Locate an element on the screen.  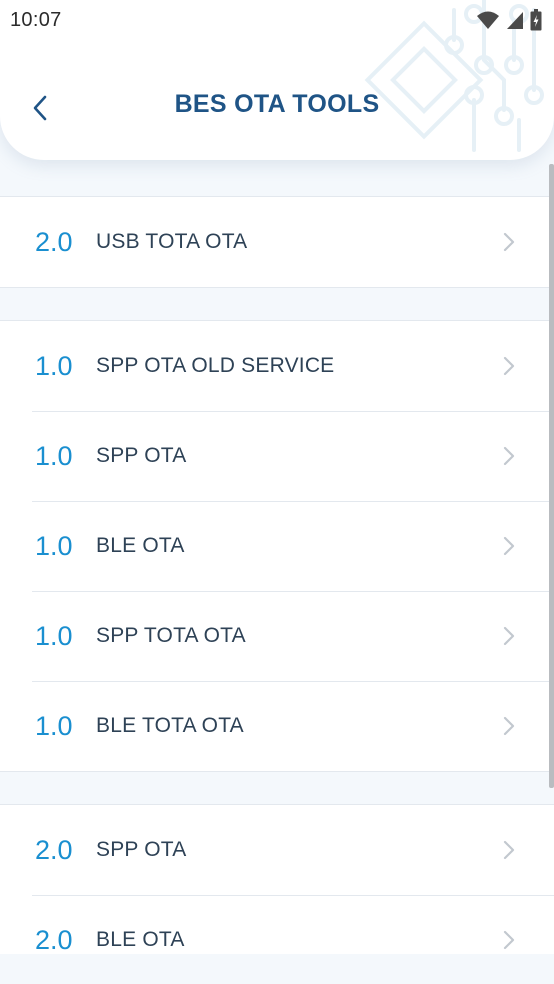
wifi-icon is located at coordinates (488, 20).